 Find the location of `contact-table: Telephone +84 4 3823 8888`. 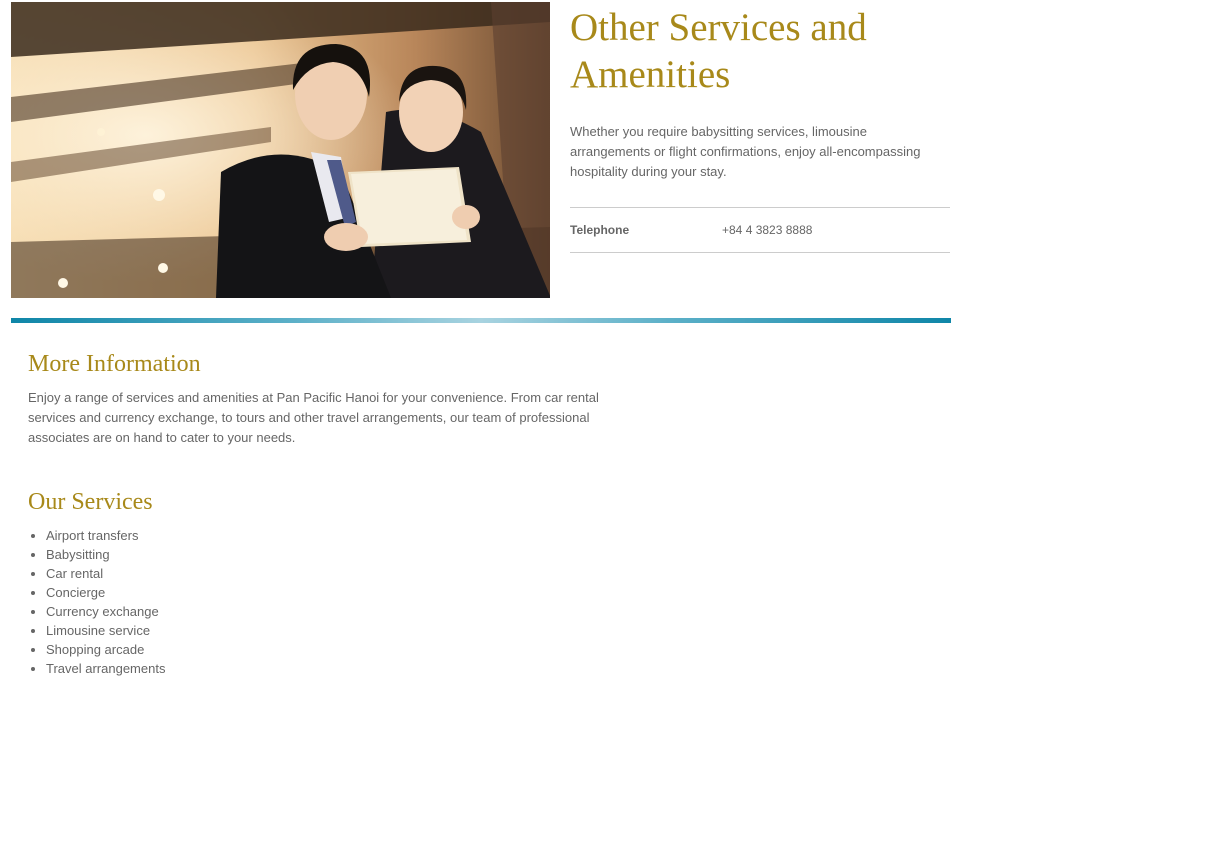

contact-table: Telephone +84 4 3823 8888 is located at coordinates (760, 230).